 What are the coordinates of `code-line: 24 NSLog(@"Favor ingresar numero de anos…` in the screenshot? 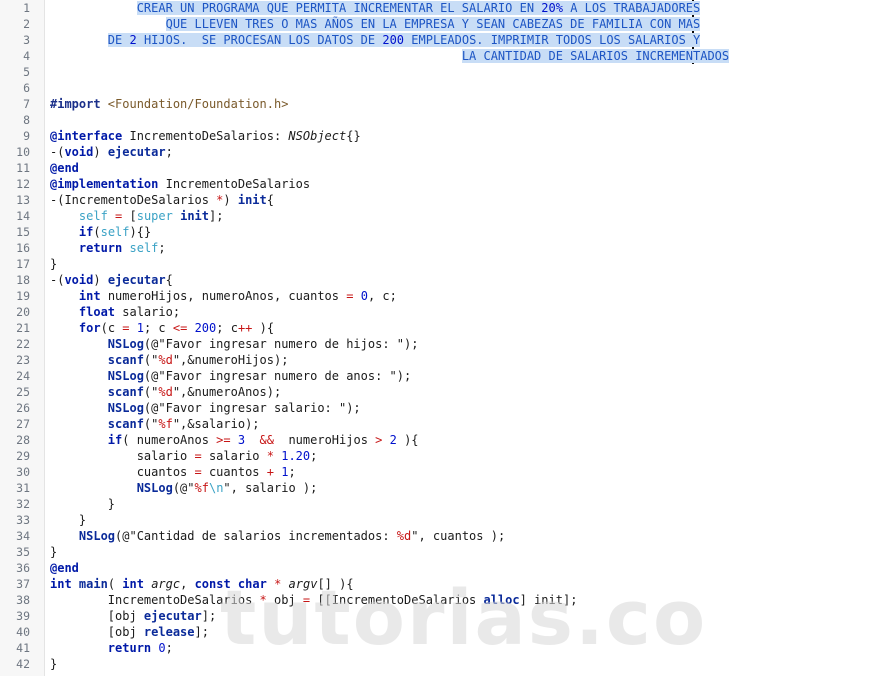 It's located at (440, 376).